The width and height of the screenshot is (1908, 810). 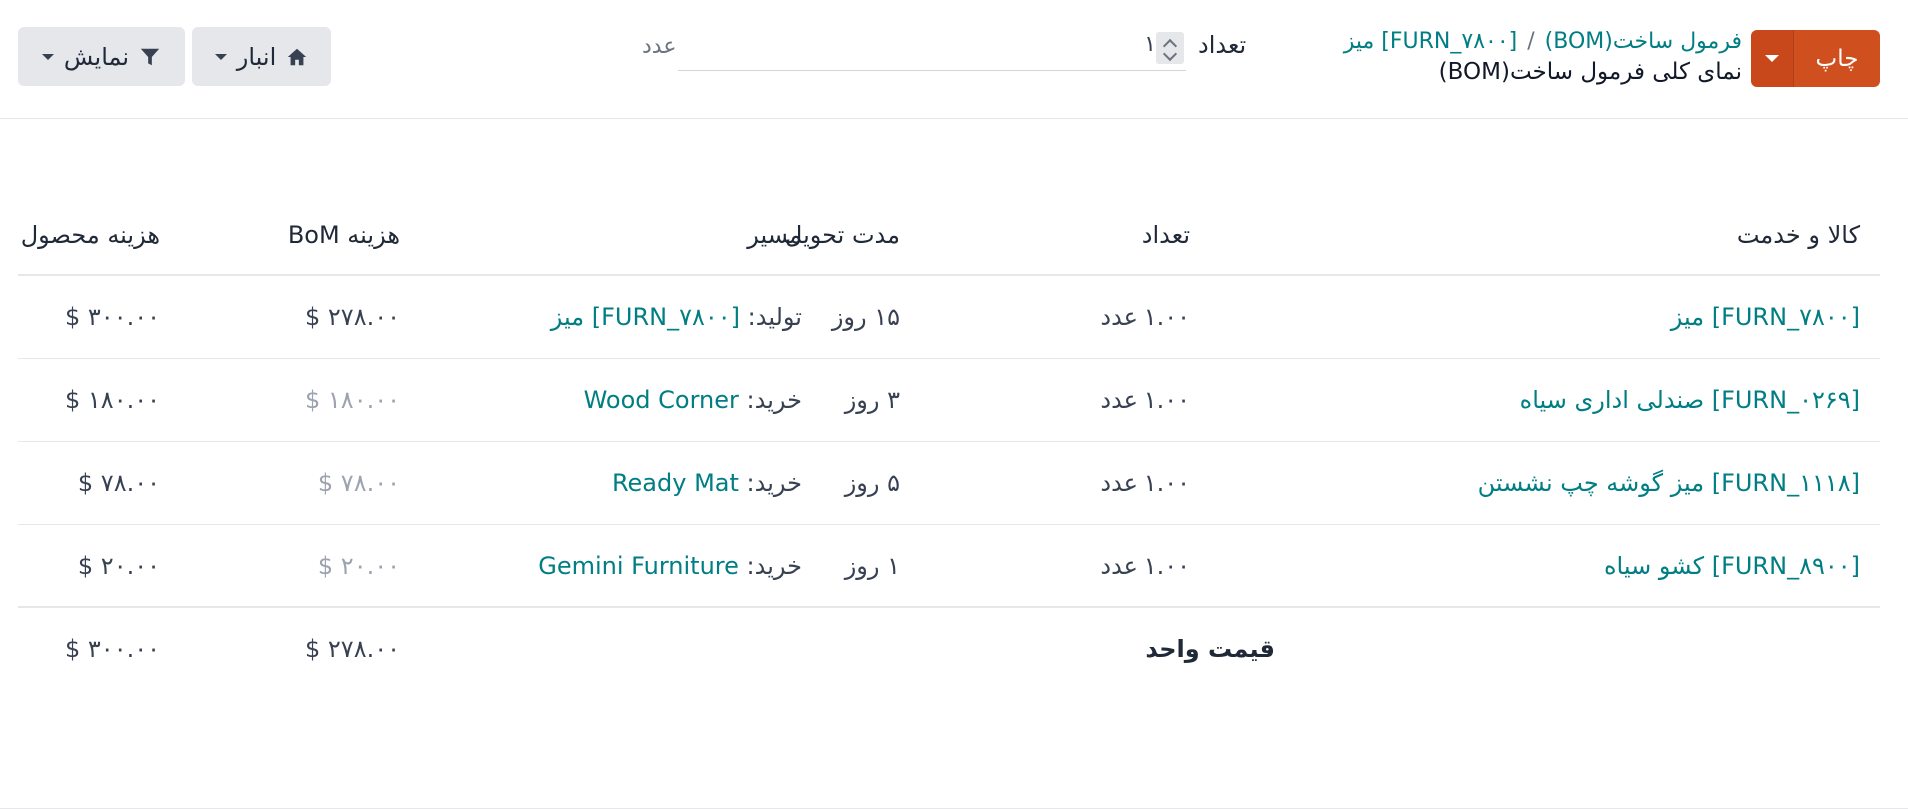 What do you see at coordinates (932, 51) in the screenshot?
I see `quantity-input: ۱` at bounding box center [932, 51].